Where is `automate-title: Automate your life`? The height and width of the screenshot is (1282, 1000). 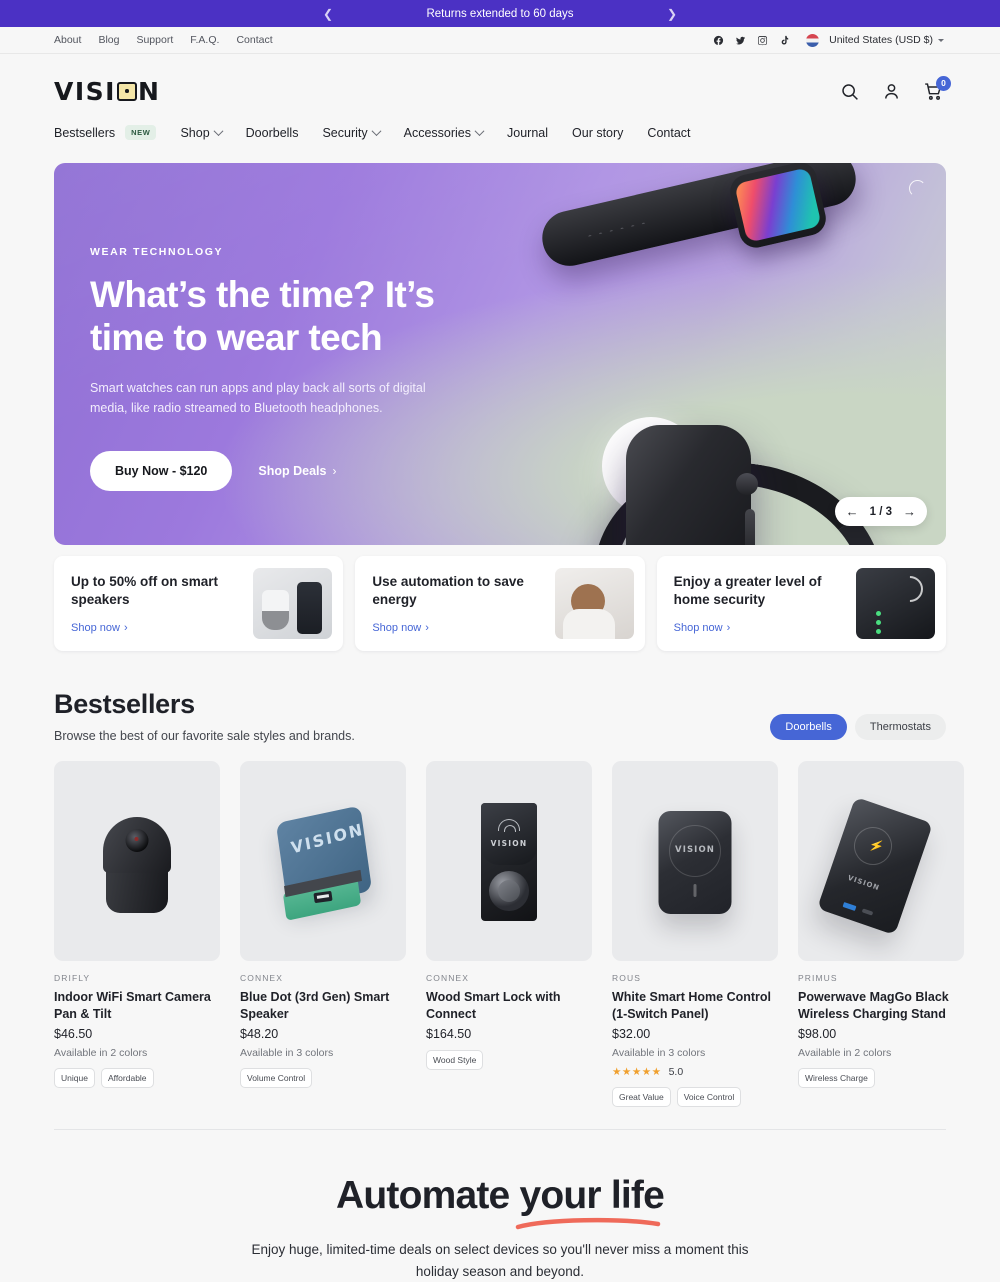 automate-title: Automate your life is located at coordinates (500, 1202).